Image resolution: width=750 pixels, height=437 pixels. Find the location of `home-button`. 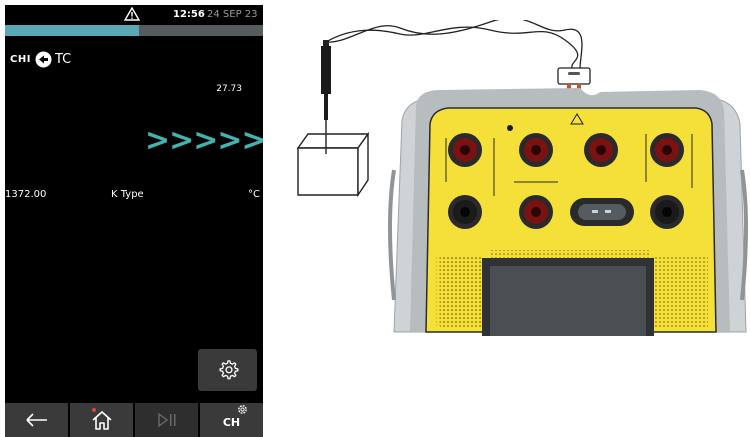

home-button is located at coordinates (101, 420).